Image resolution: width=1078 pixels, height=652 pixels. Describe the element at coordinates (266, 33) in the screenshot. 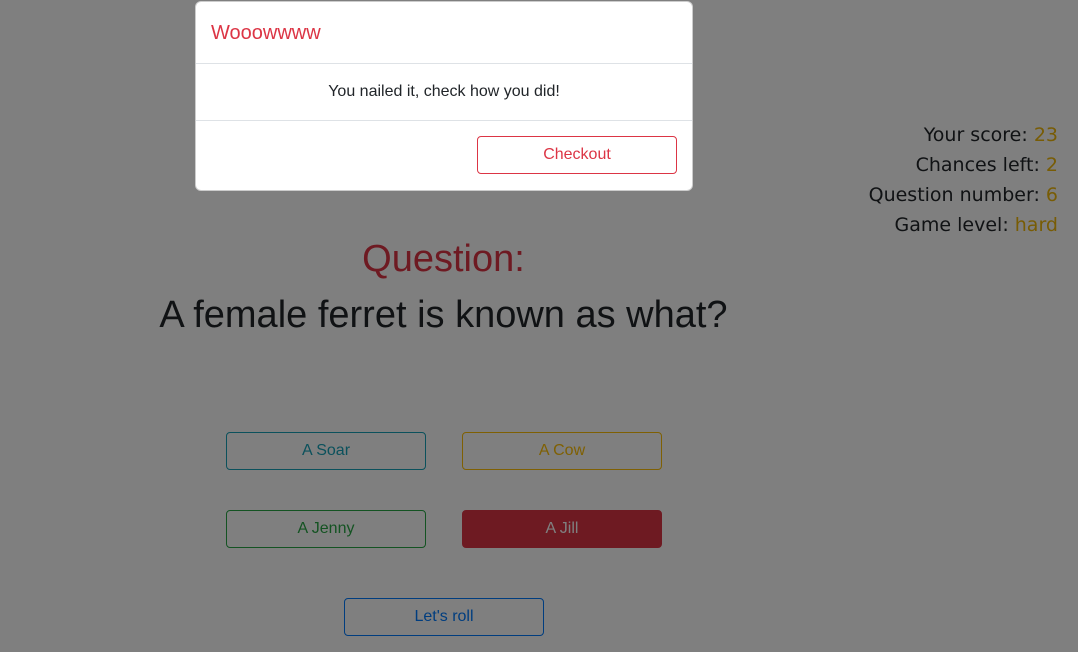

I see `modal-title: Wooowwww` at that location.